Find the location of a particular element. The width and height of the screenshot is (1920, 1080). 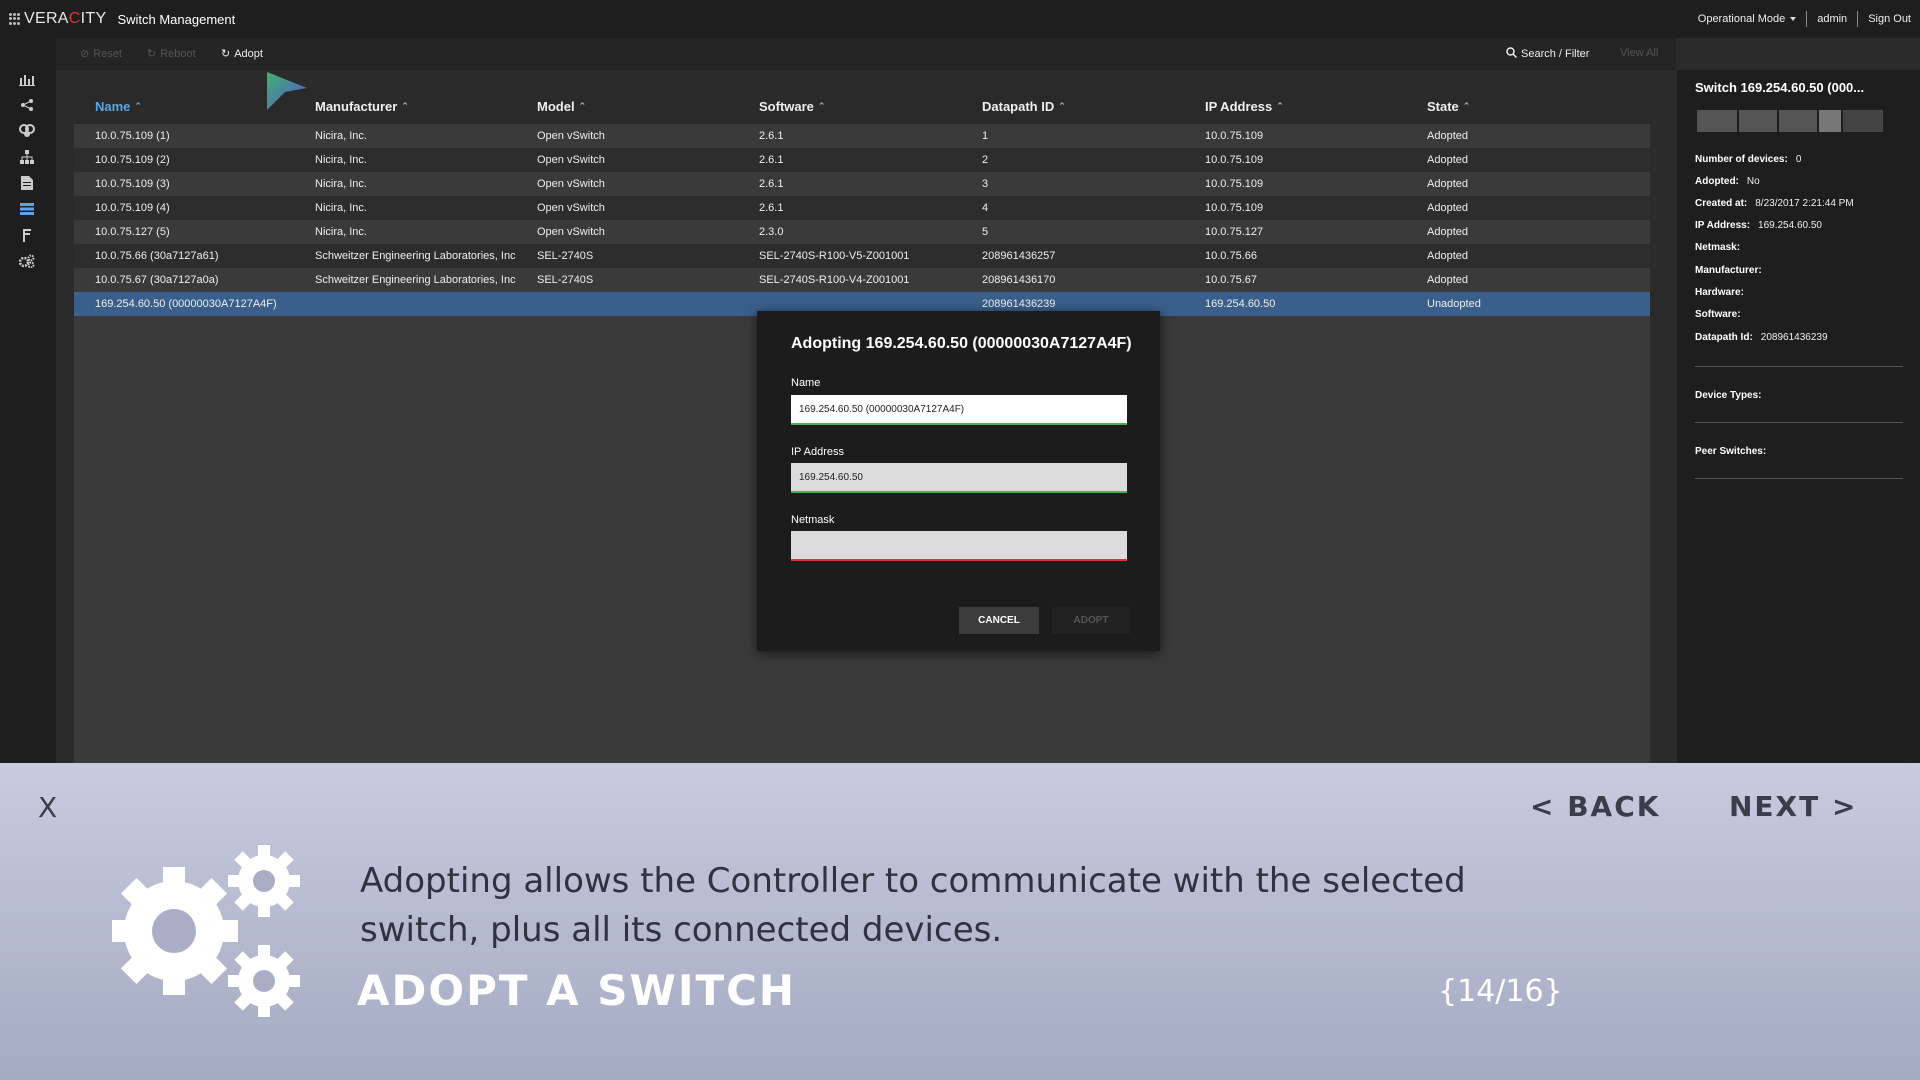

column-header-ip-address: IP Address ⌃ is located at coordinates (1244, 106).